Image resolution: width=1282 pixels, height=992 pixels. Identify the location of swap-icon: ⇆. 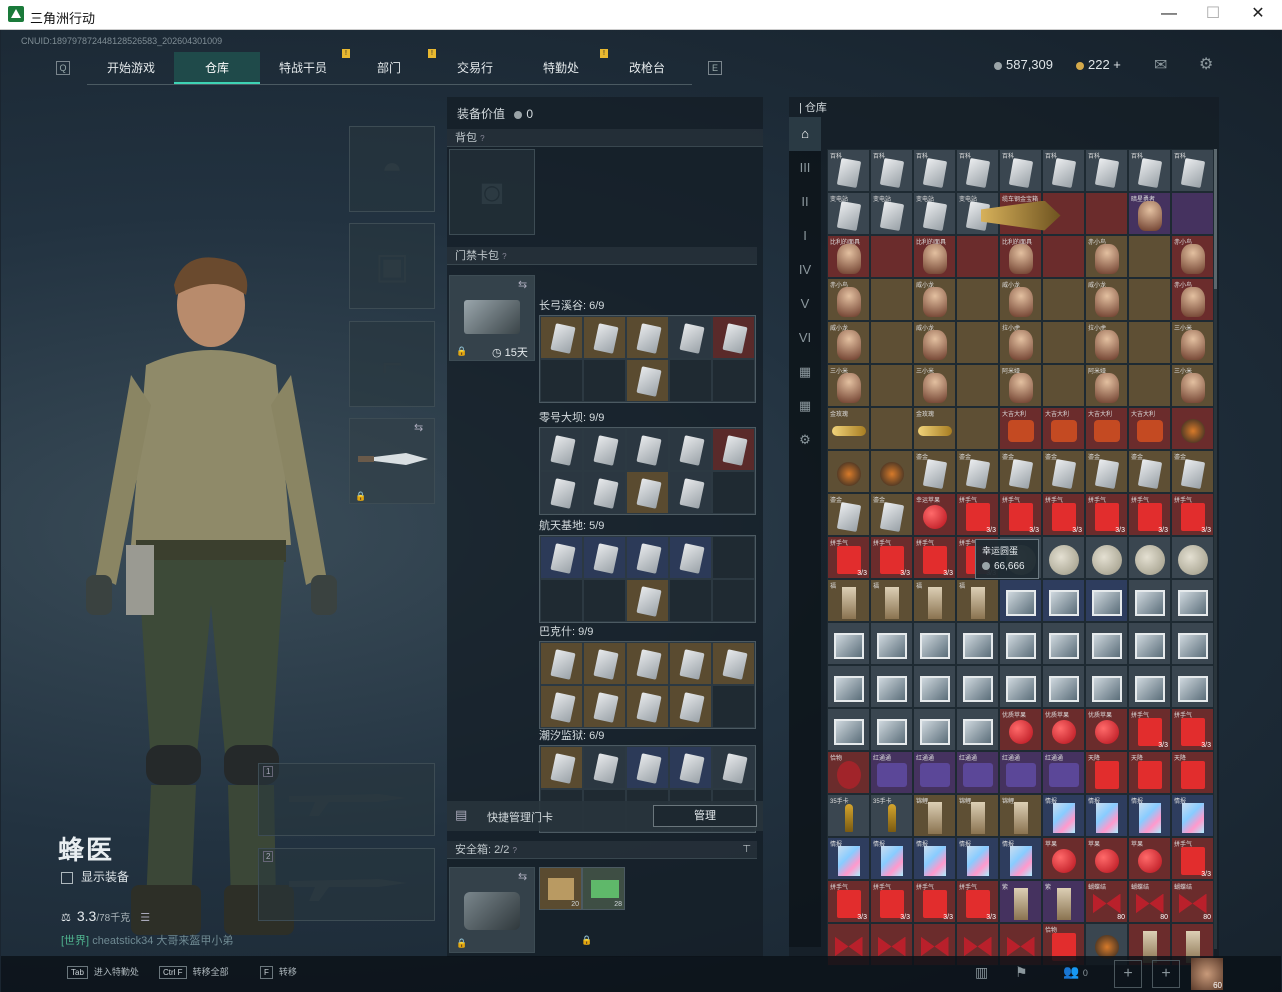
(522, 284).